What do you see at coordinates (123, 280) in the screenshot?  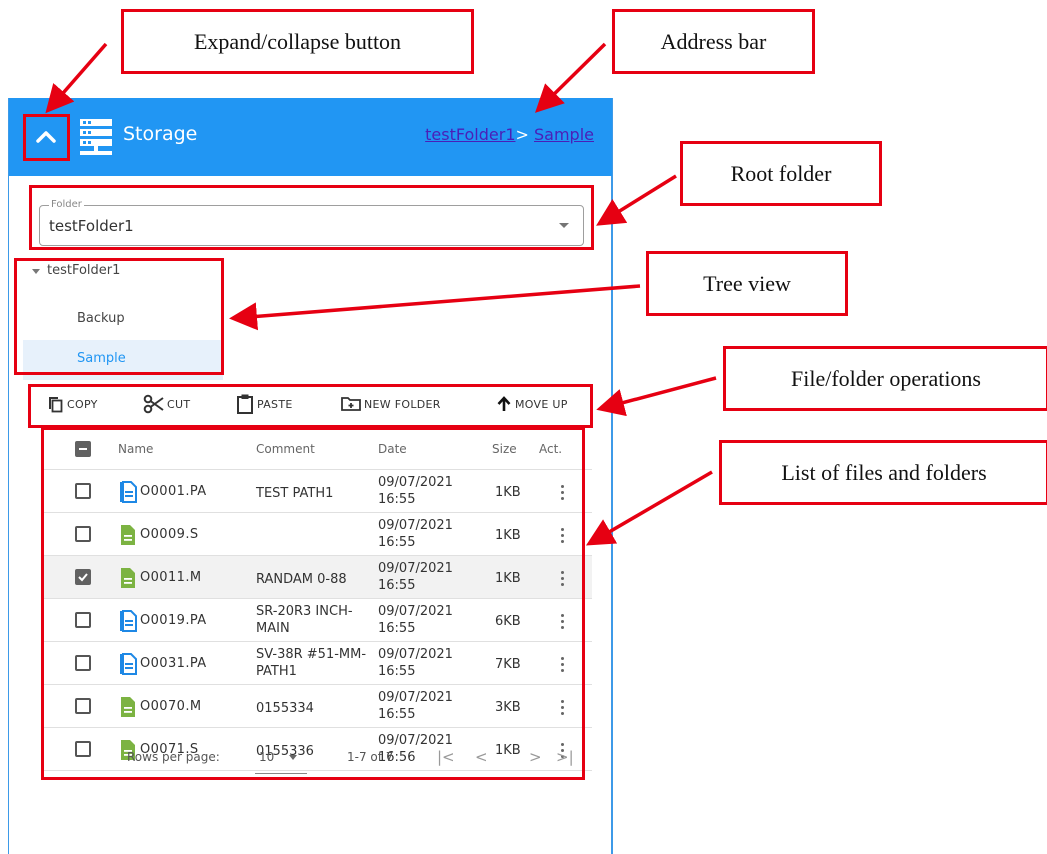 I see `tree-node-root: testFolder1` at bounding box center [123, 280].